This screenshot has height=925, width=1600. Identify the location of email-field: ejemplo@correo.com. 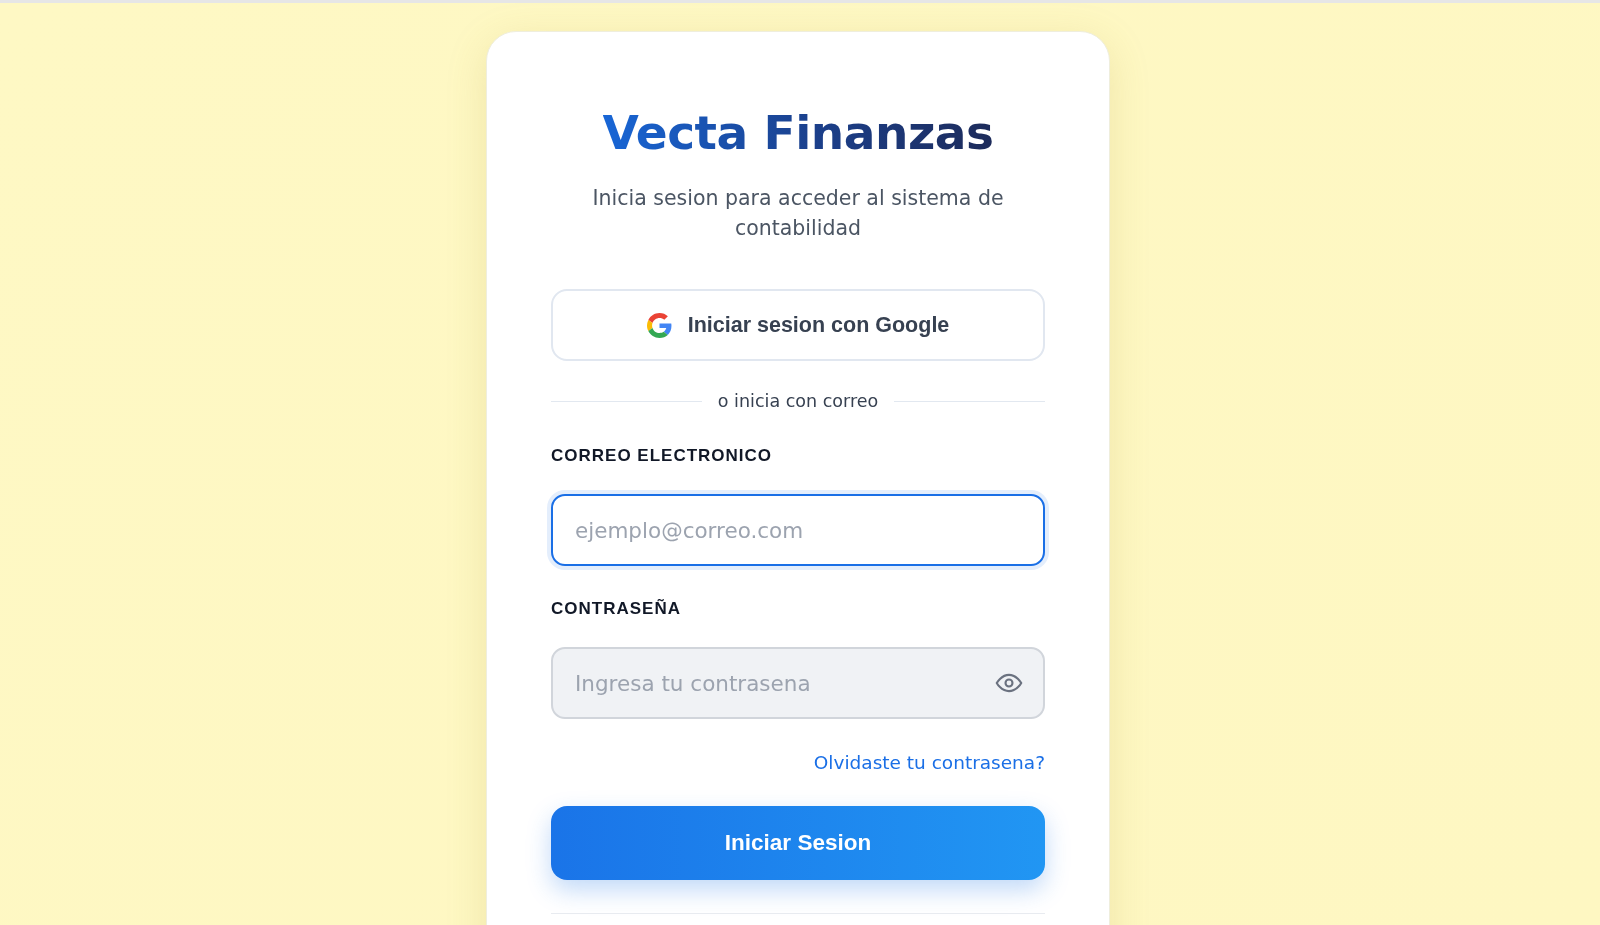
(798, 530).